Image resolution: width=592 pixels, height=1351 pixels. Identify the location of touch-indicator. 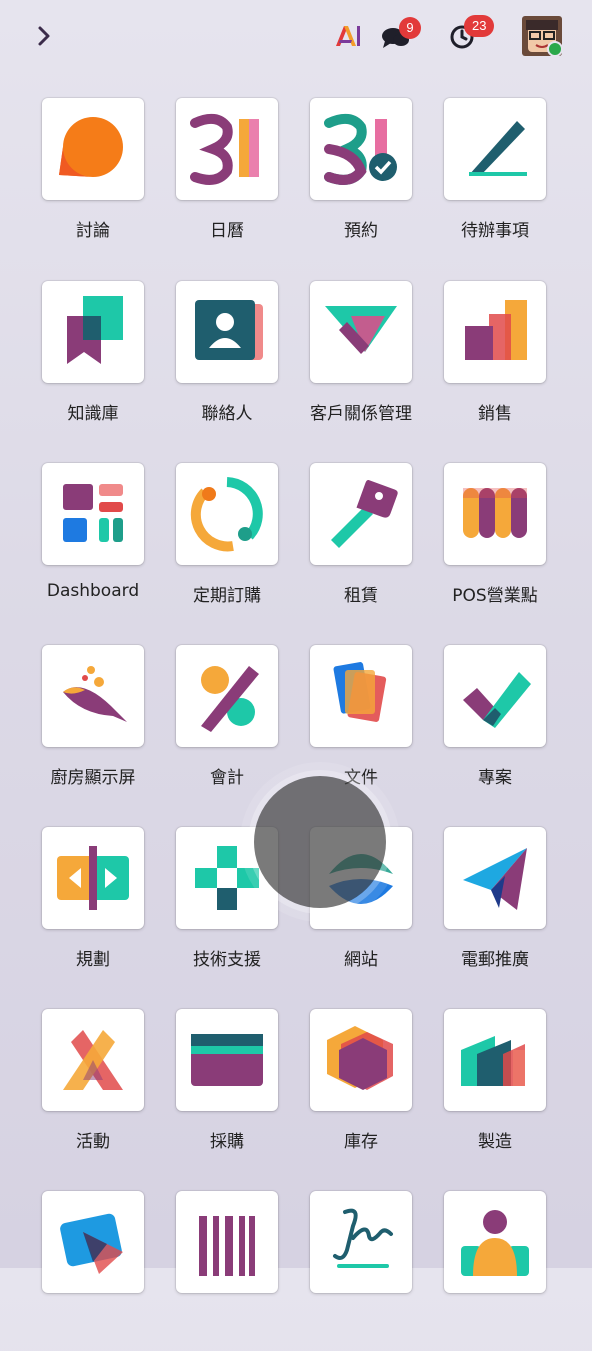
(320, 842).